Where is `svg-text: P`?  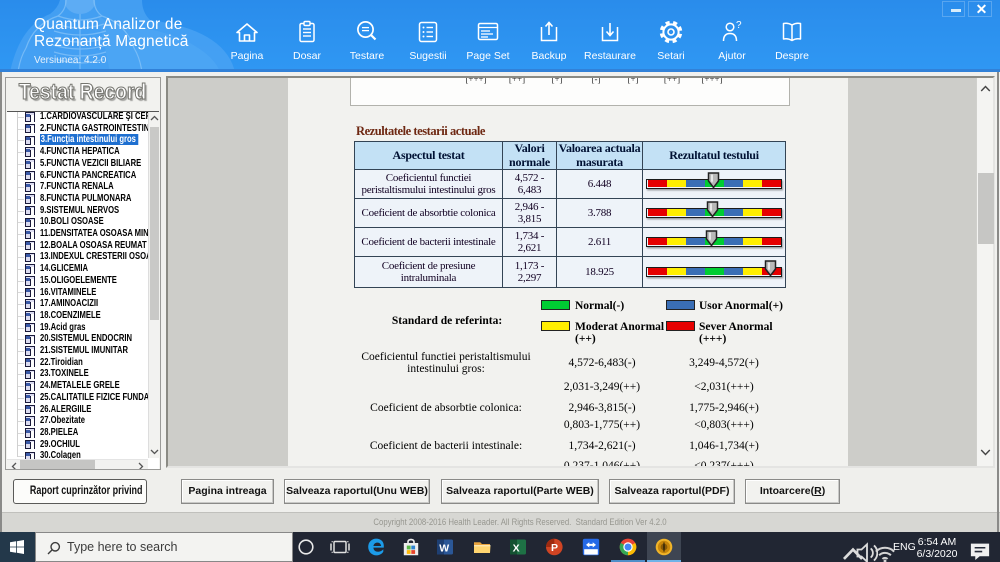 svg-text: P is located at coordinates (554, 548).